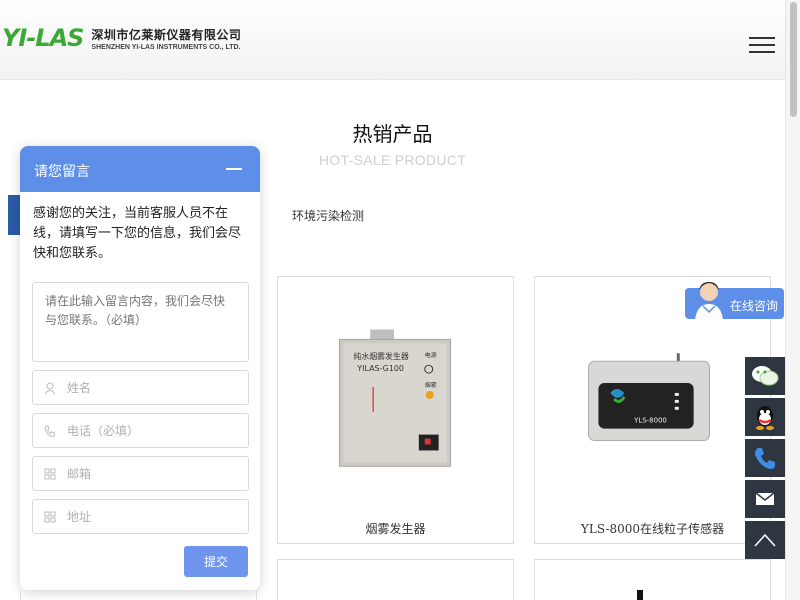 Image resolution: width=800 pixels, height=600 pixels. What do you see at coordinates (395, 528) in the screenshot?
I see `product-name: 烟雾发生器` at bounding box center [395, 528].